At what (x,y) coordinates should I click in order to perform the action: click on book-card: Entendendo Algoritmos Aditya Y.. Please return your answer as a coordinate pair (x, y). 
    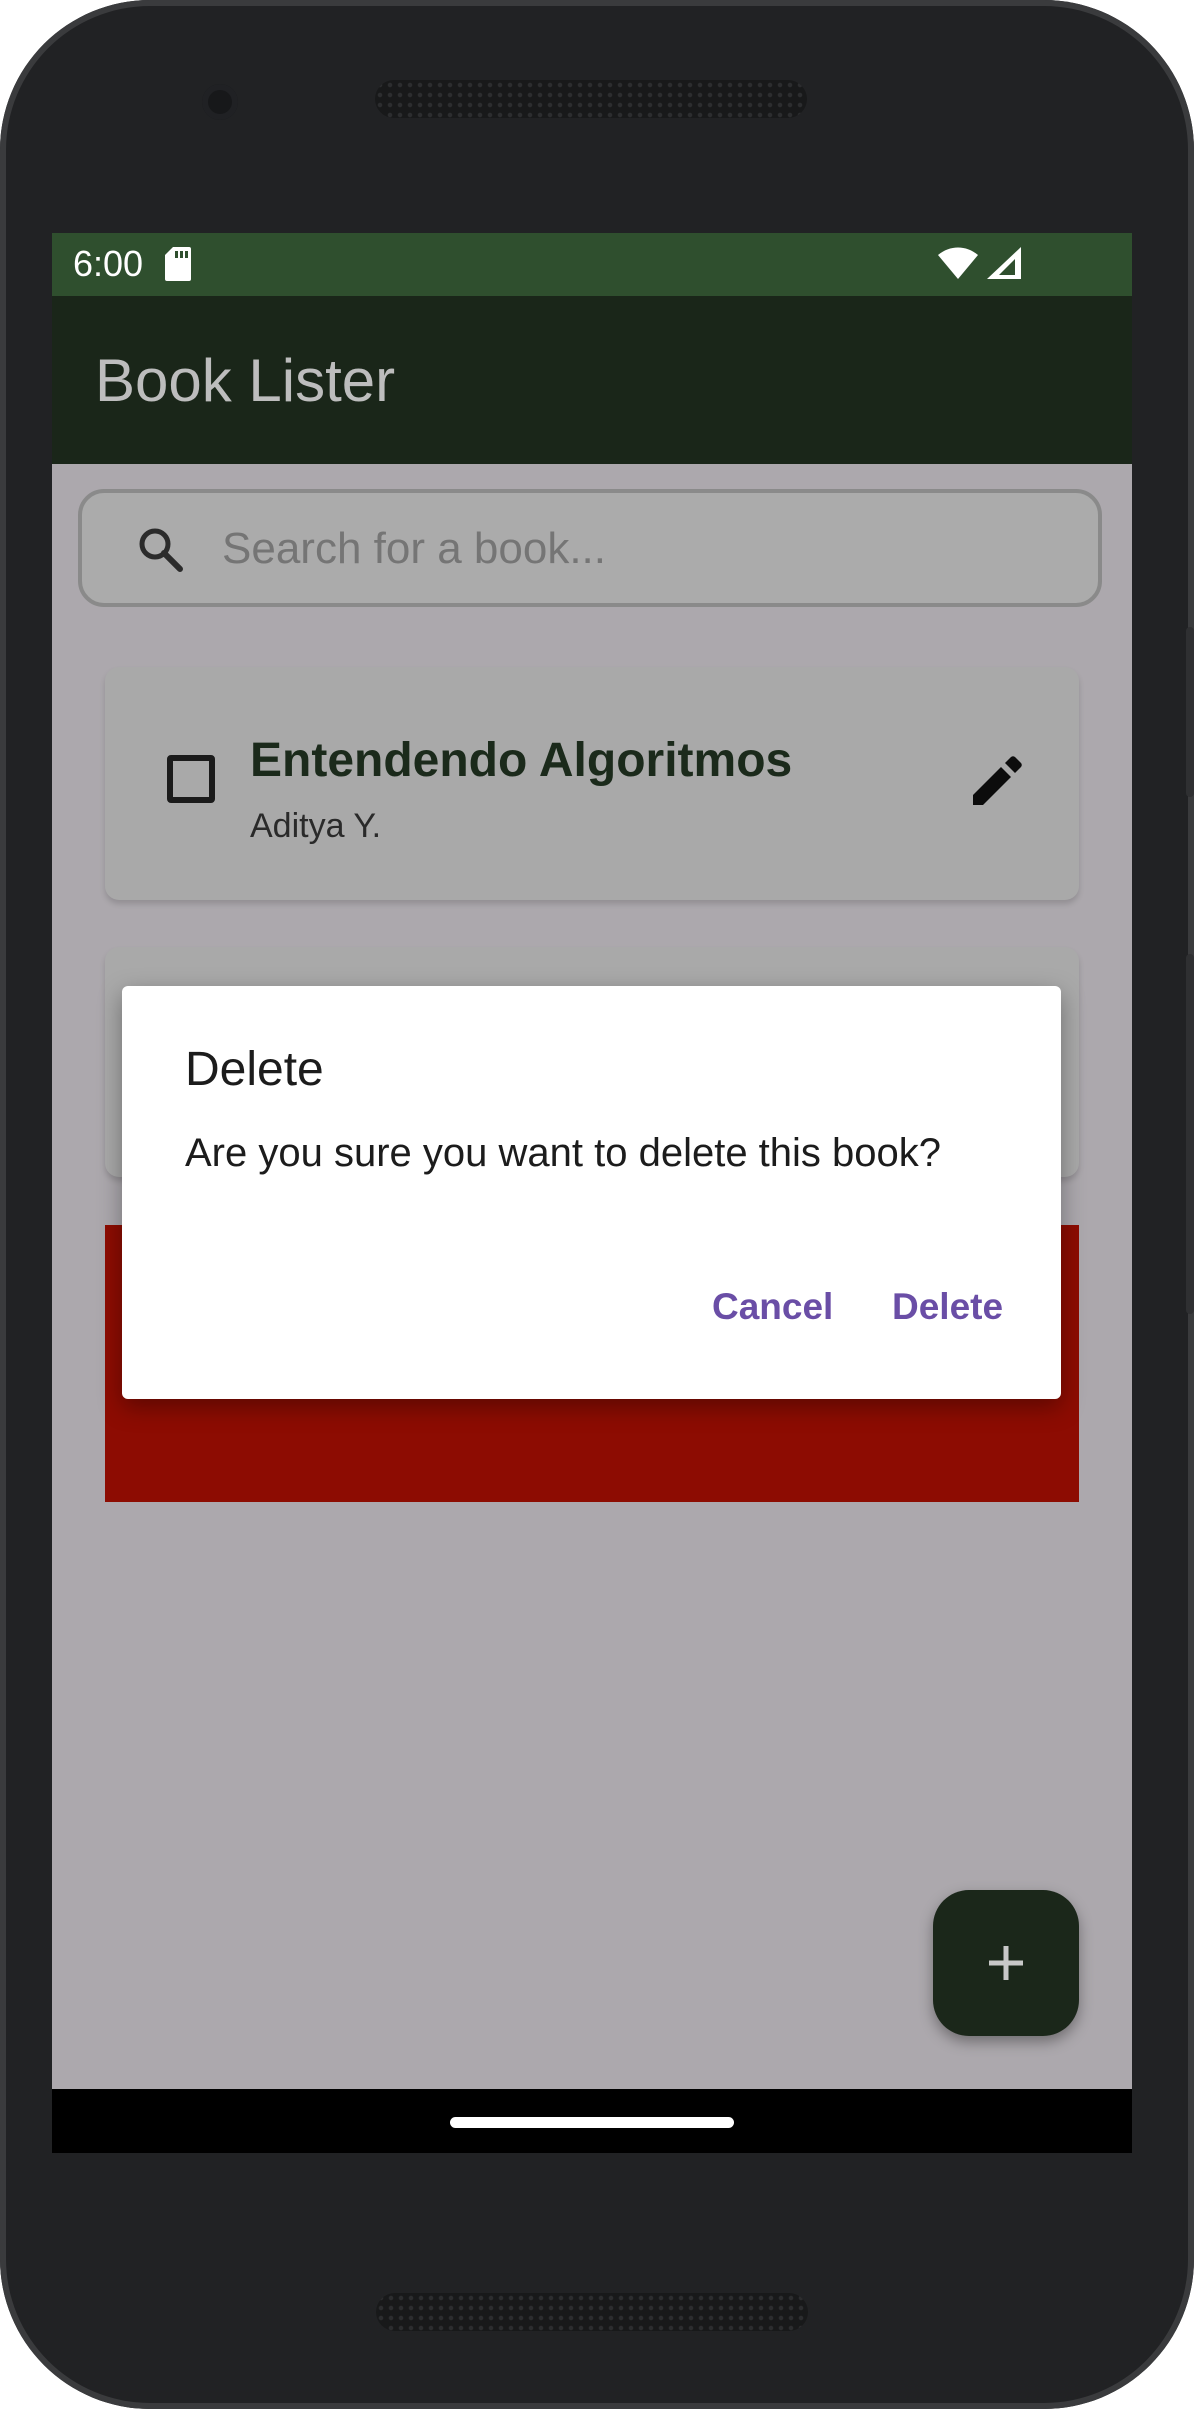
    Looking at the image, I should click on (592, 783).